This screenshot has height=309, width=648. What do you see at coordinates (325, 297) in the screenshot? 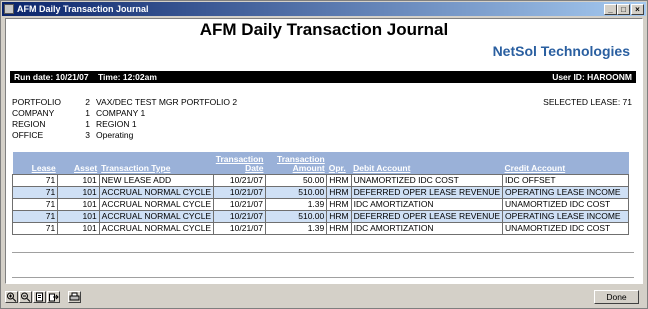
I see `bottom-toolbar: Done` at bounding box center [325, 297].